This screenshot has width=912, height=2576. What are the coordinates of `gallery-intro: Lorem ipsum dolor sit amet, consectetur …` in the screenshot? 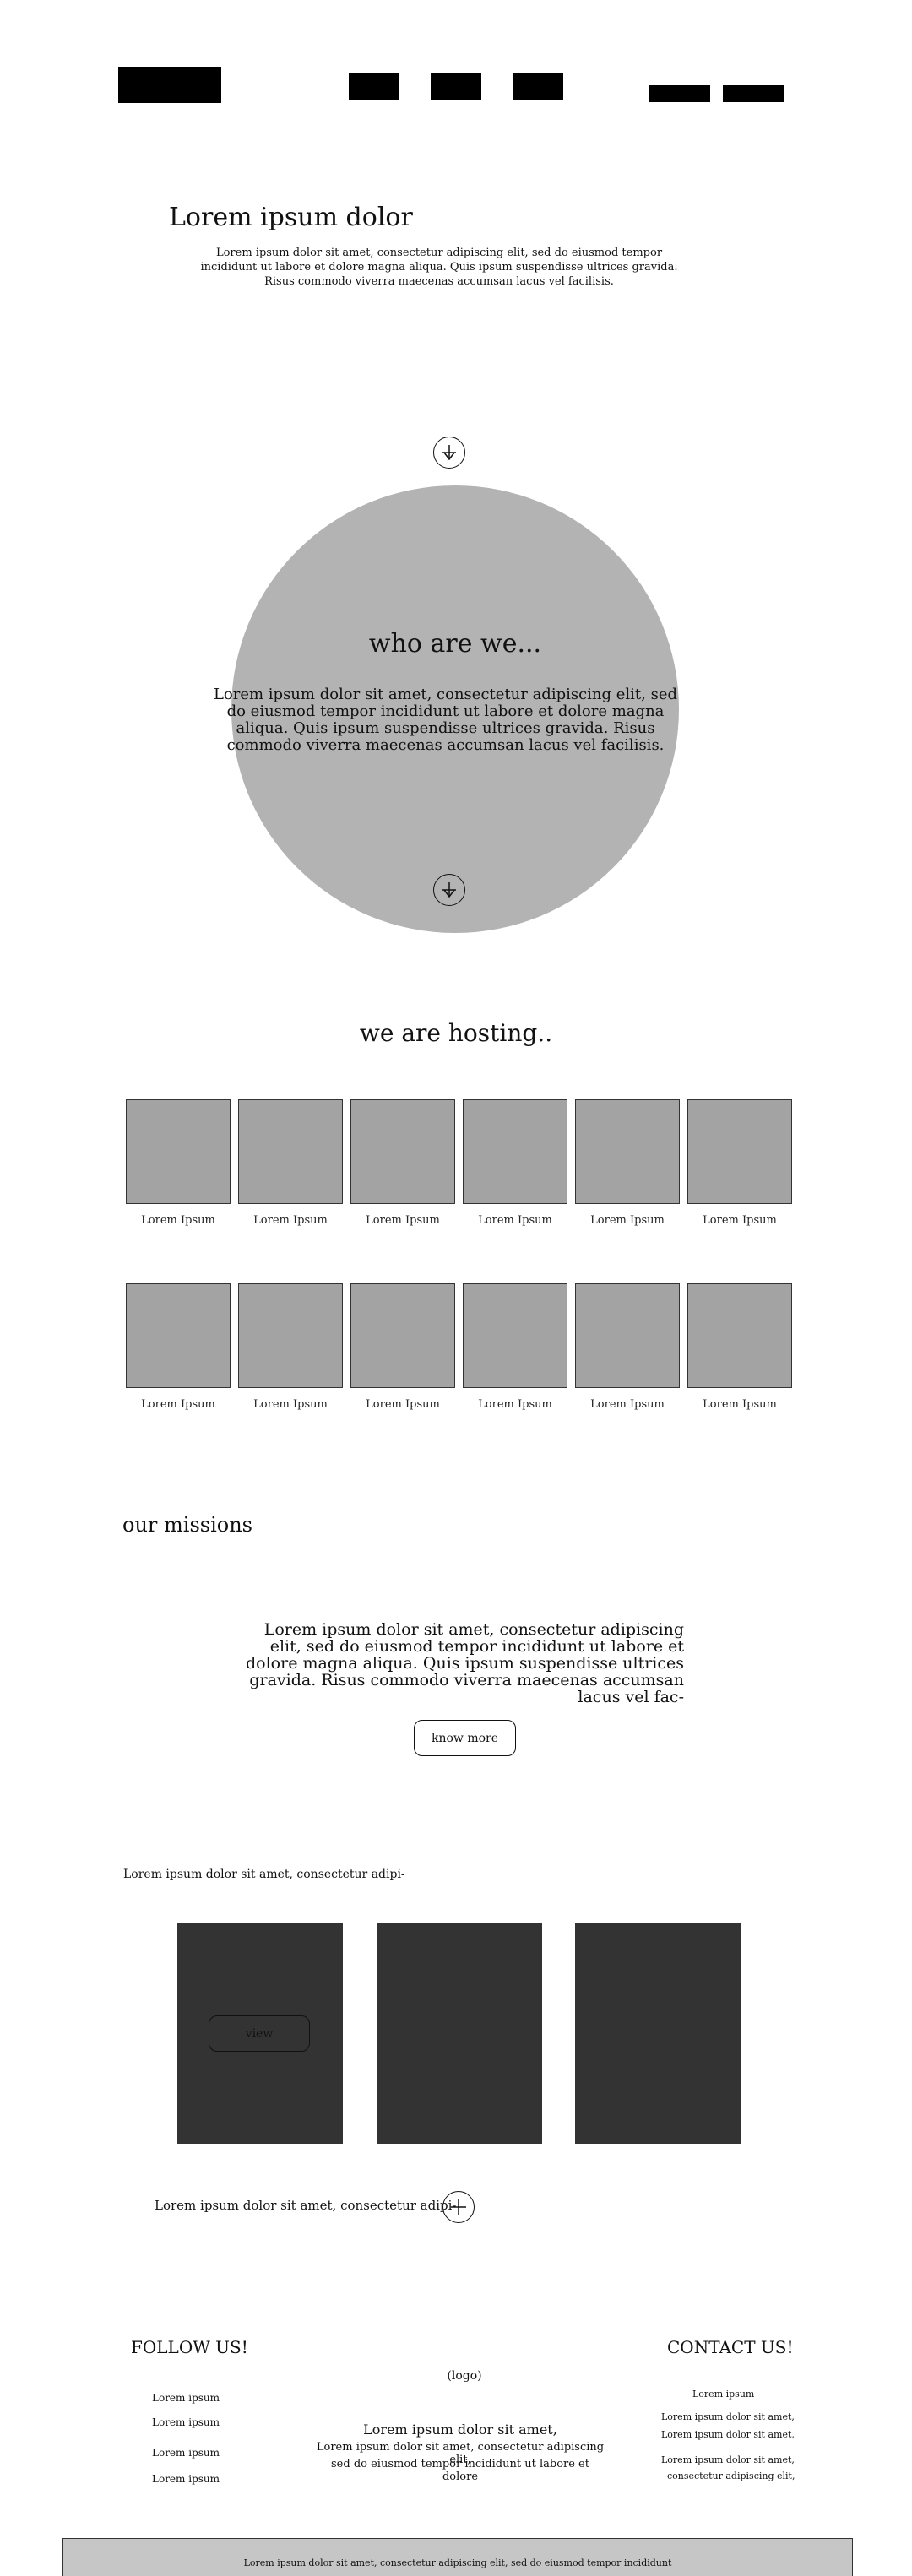 It's located at (264, 1875).